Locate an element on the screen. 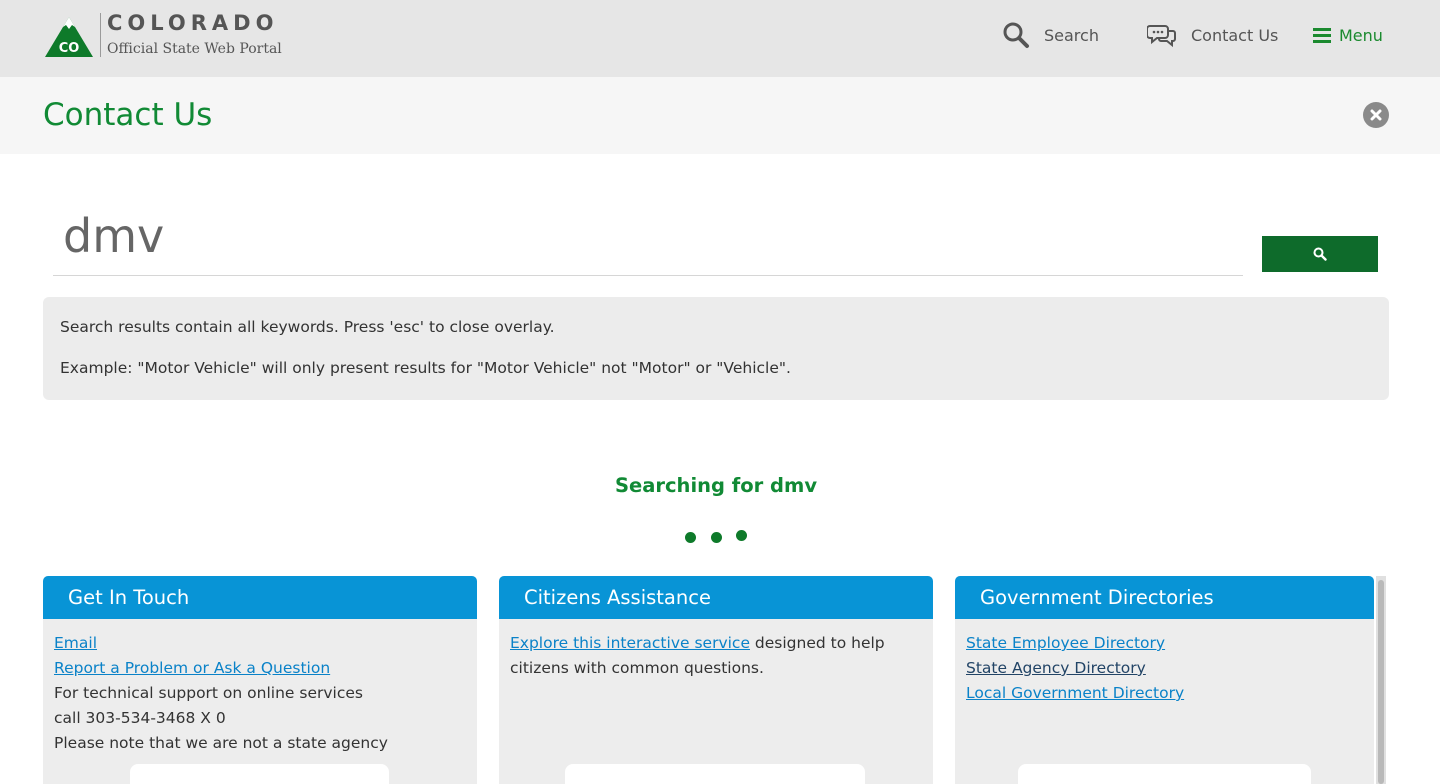  search-icon is located at coordinates (1016, 35).